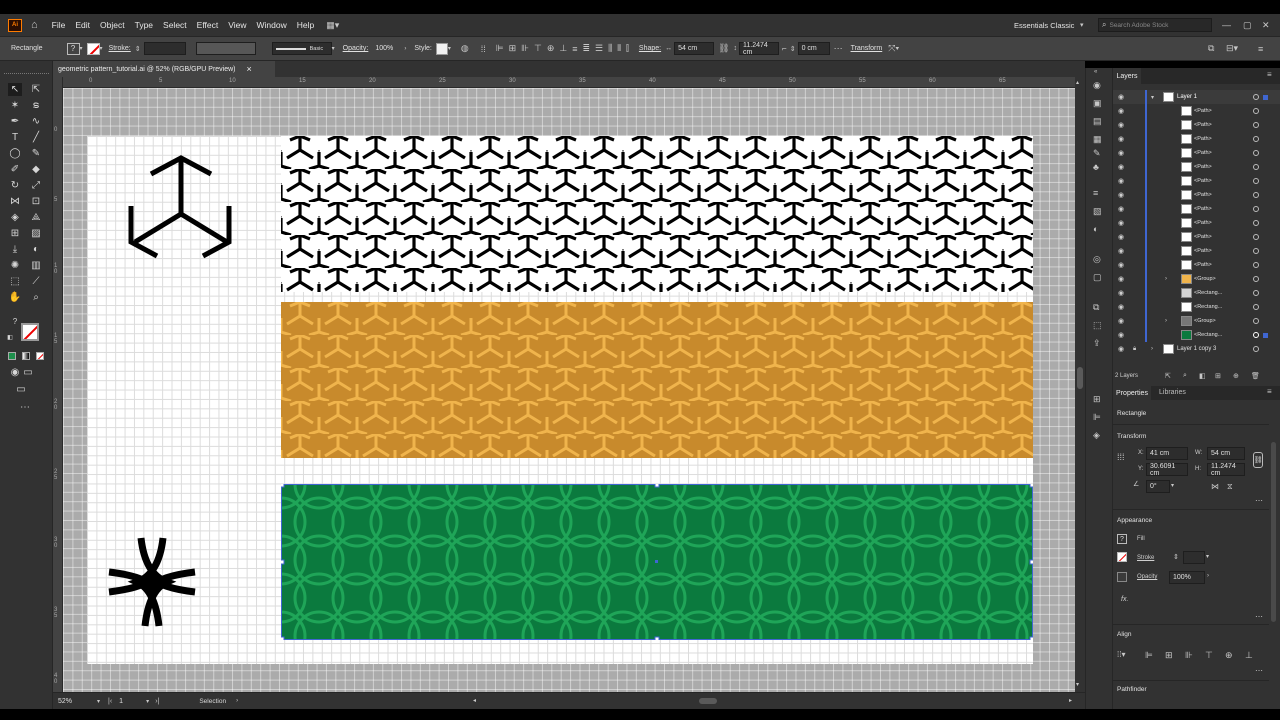  What do you see at coordinates (784, 48) in the screenshot?
I see `corner-type-icon: ⌐` at bounding box center [784, 48].